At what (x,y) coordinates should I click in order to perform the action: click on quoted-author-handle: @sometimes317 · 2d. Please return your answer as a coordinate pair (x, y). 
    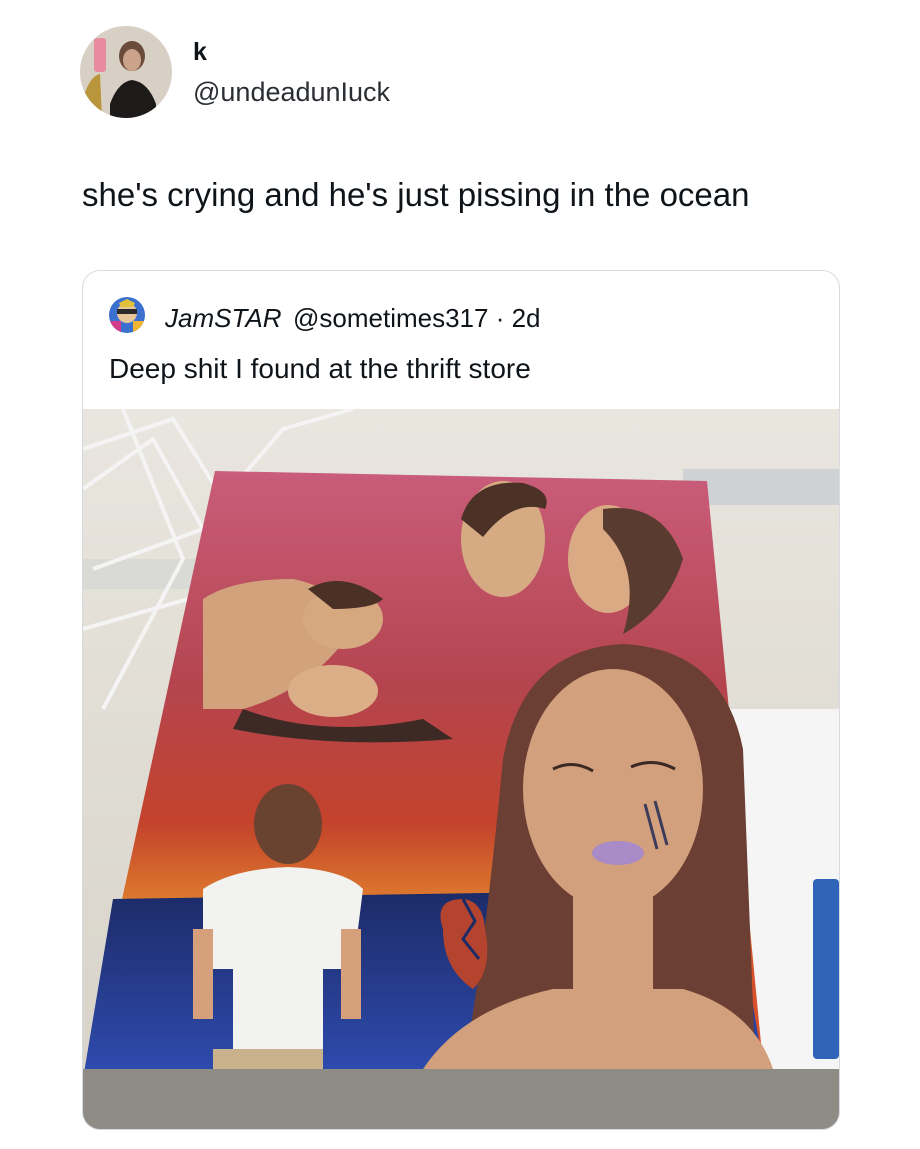
    Looking at the image, I should click on (417, 318).